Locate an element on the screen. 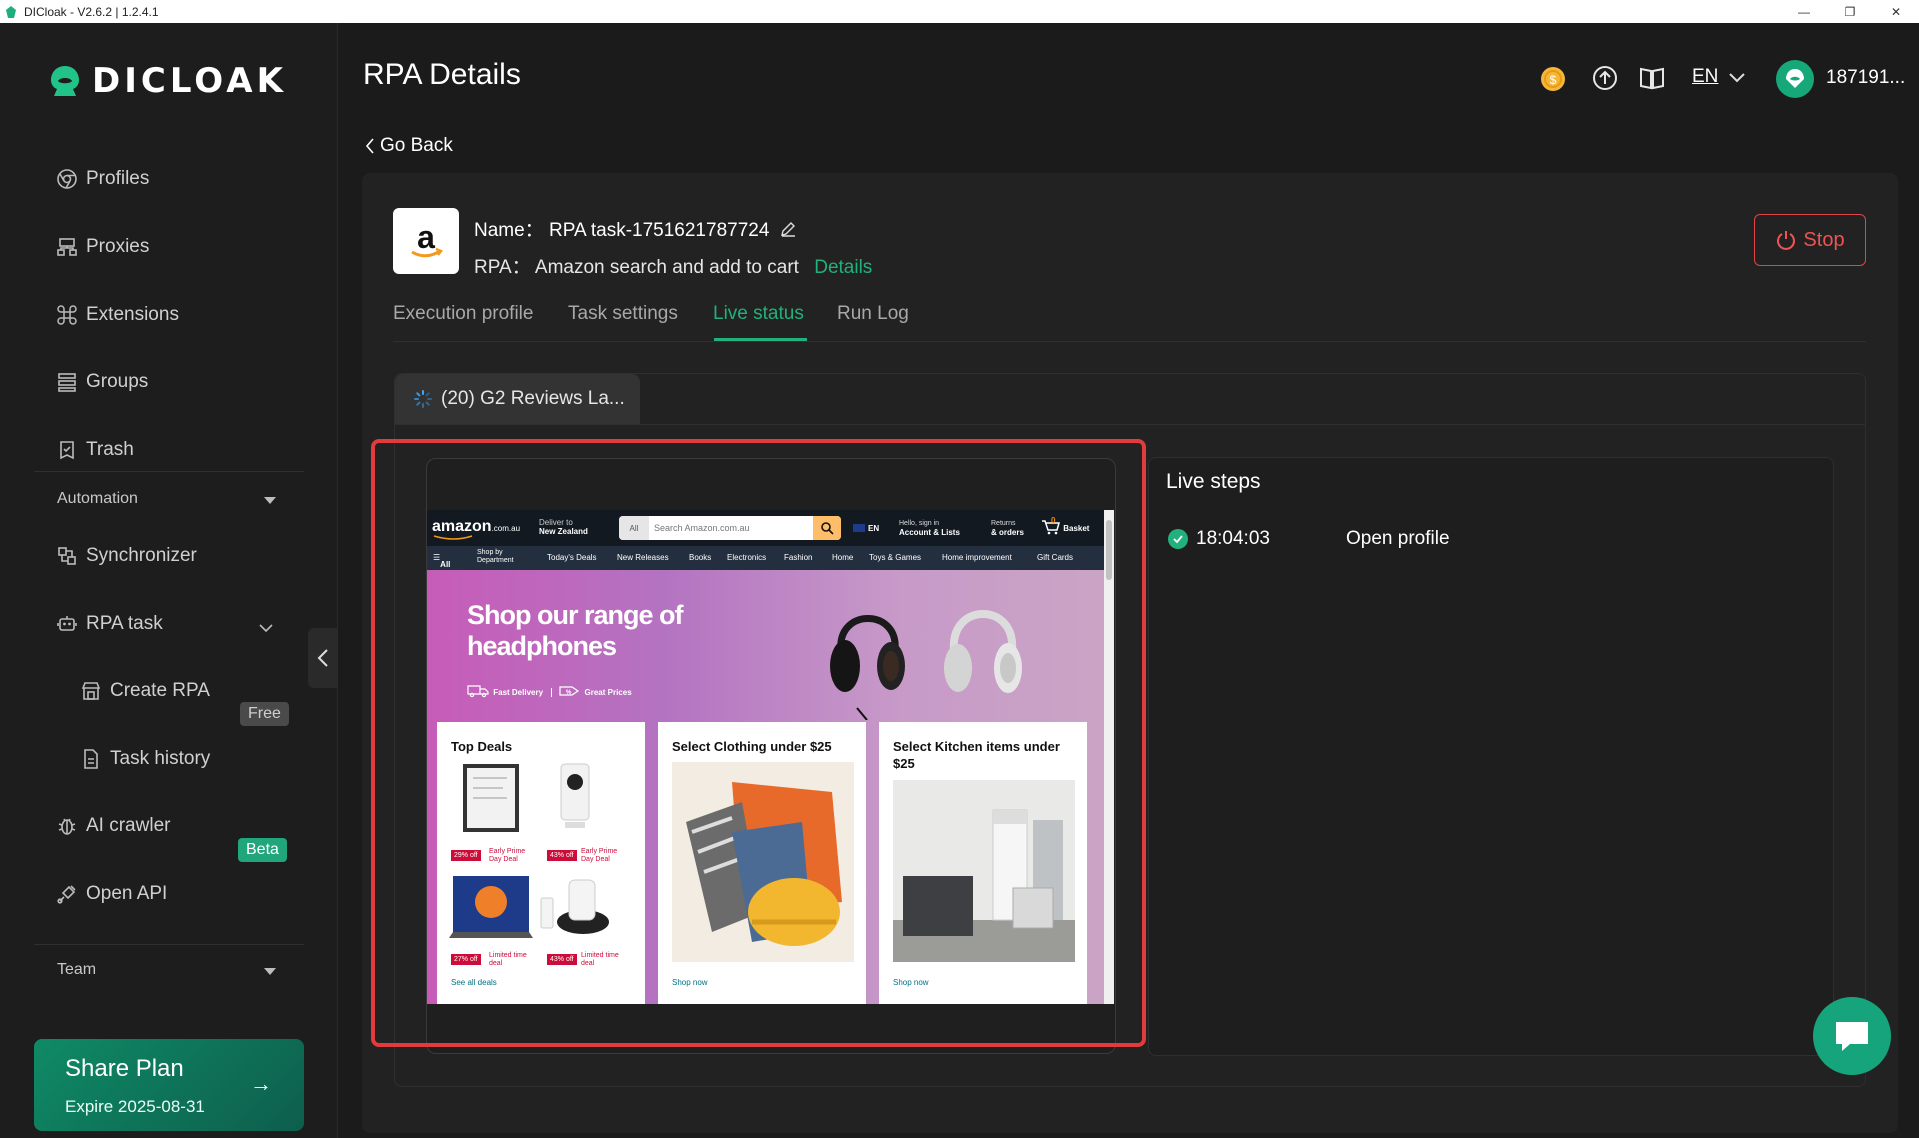 This screenshot has width=1919, height=1138. step-action: Open profile is located at coordinates (1398, 538).